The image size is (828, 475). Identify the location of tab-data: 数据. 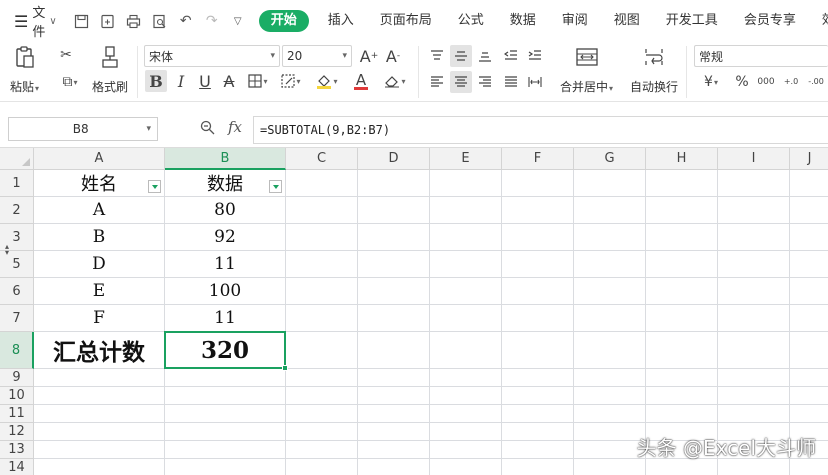
(523, 21).